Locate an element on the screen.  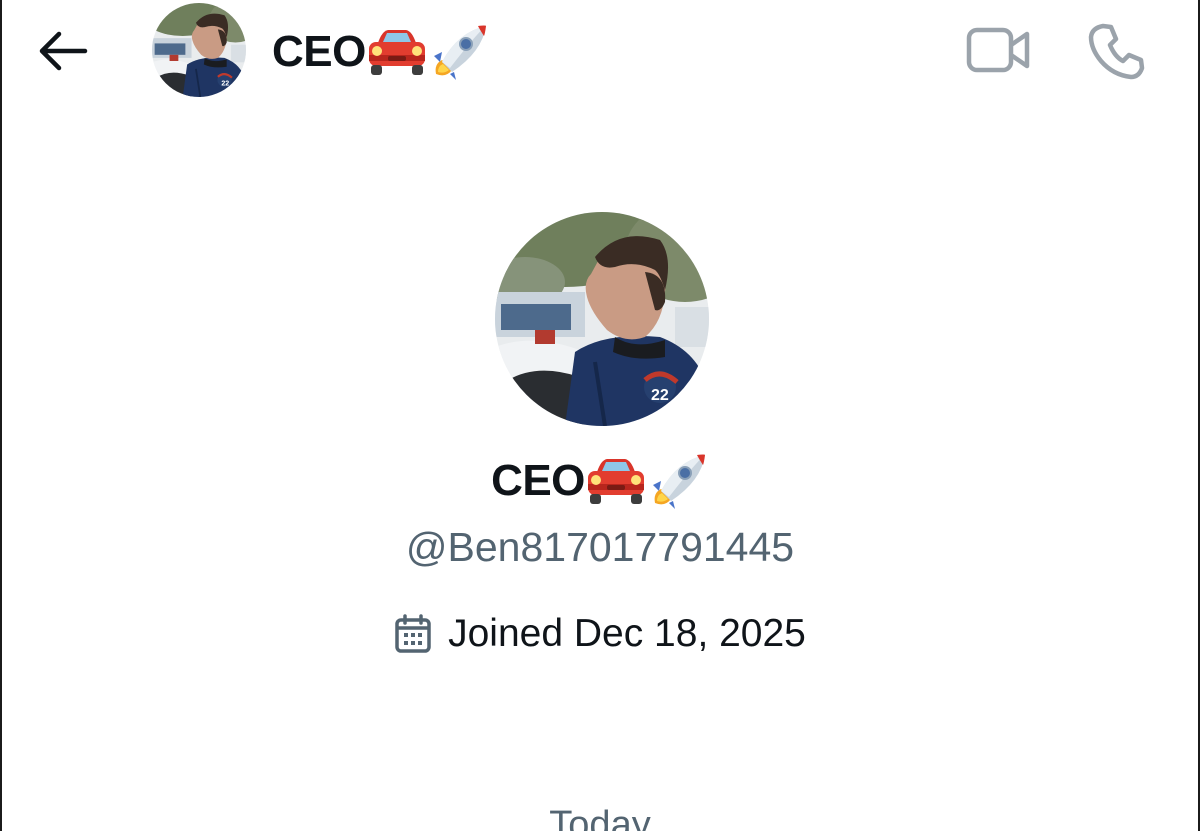
joined-date: Joined Dec 18, 2025 is located at coordinates (600, 634).